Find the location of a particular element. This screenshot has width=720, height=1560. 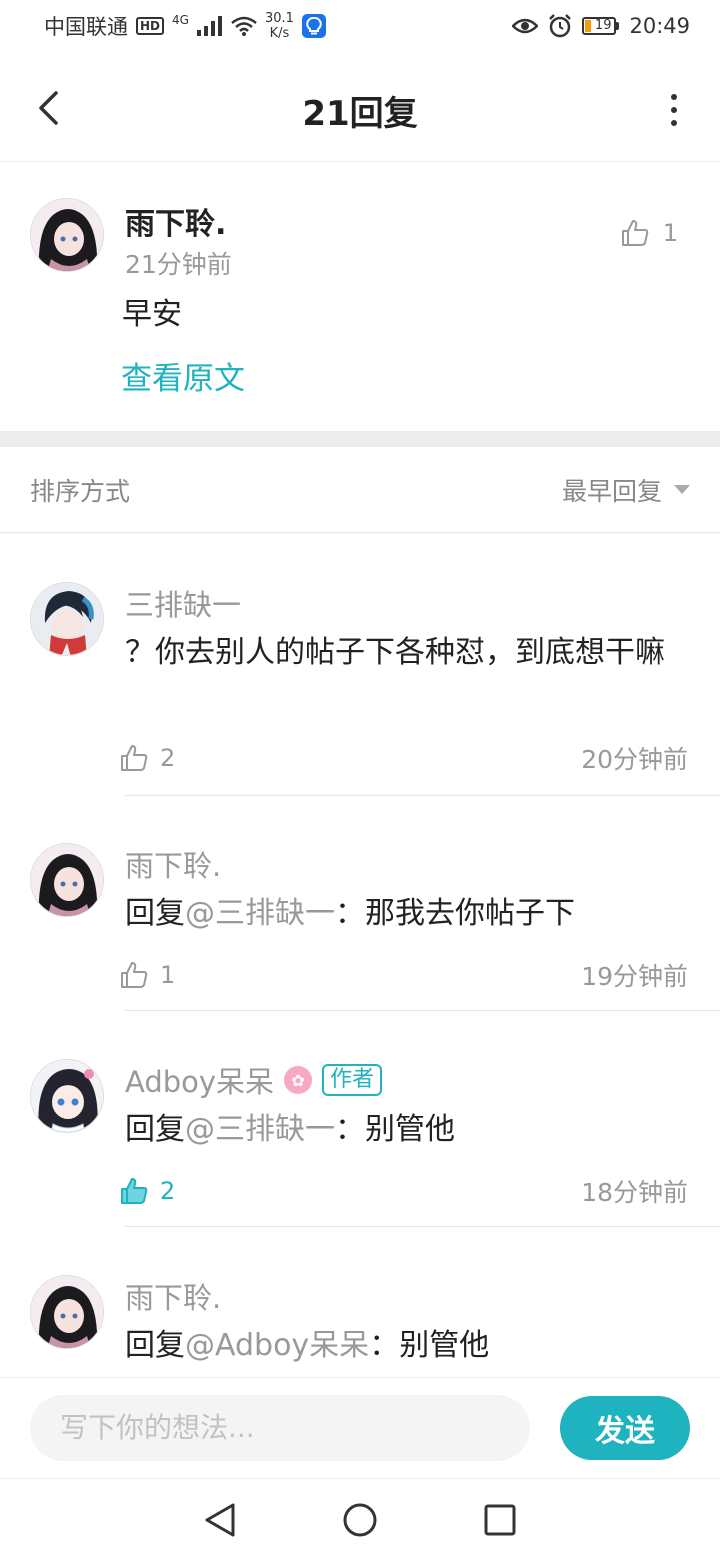

comment-time: 19分钟前 is located at coordinates (634, 976).